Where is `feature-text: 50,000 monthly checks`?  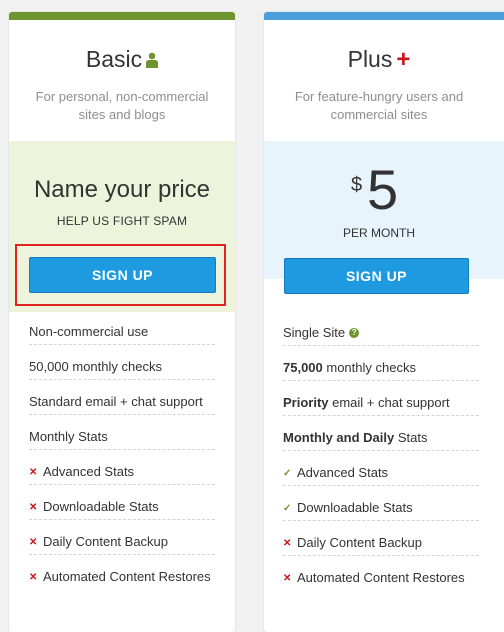
feature-text: 50,000 monthly checks is located at coordinates (95, 366).